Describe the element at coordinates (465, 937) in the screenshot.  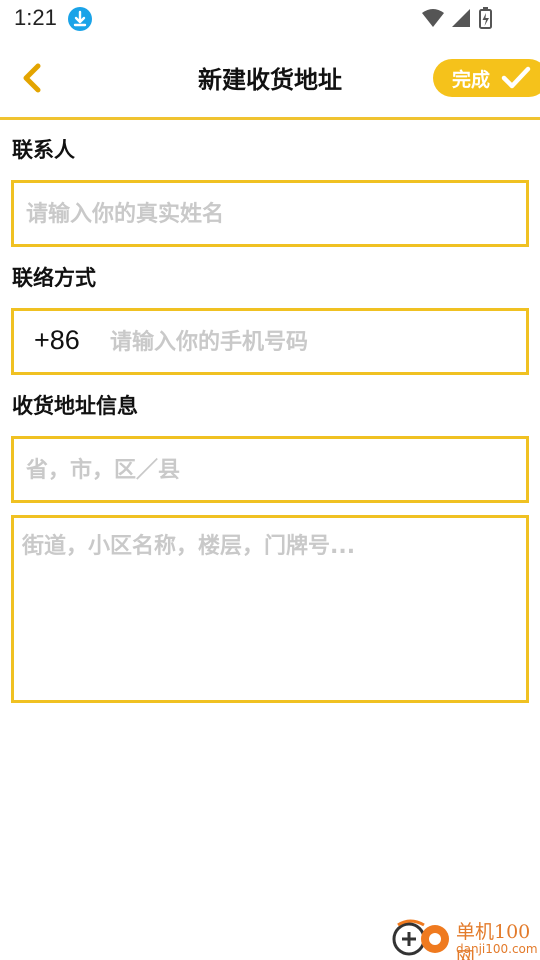
I see `watermark: 单机100网 danji100.com` at that location.